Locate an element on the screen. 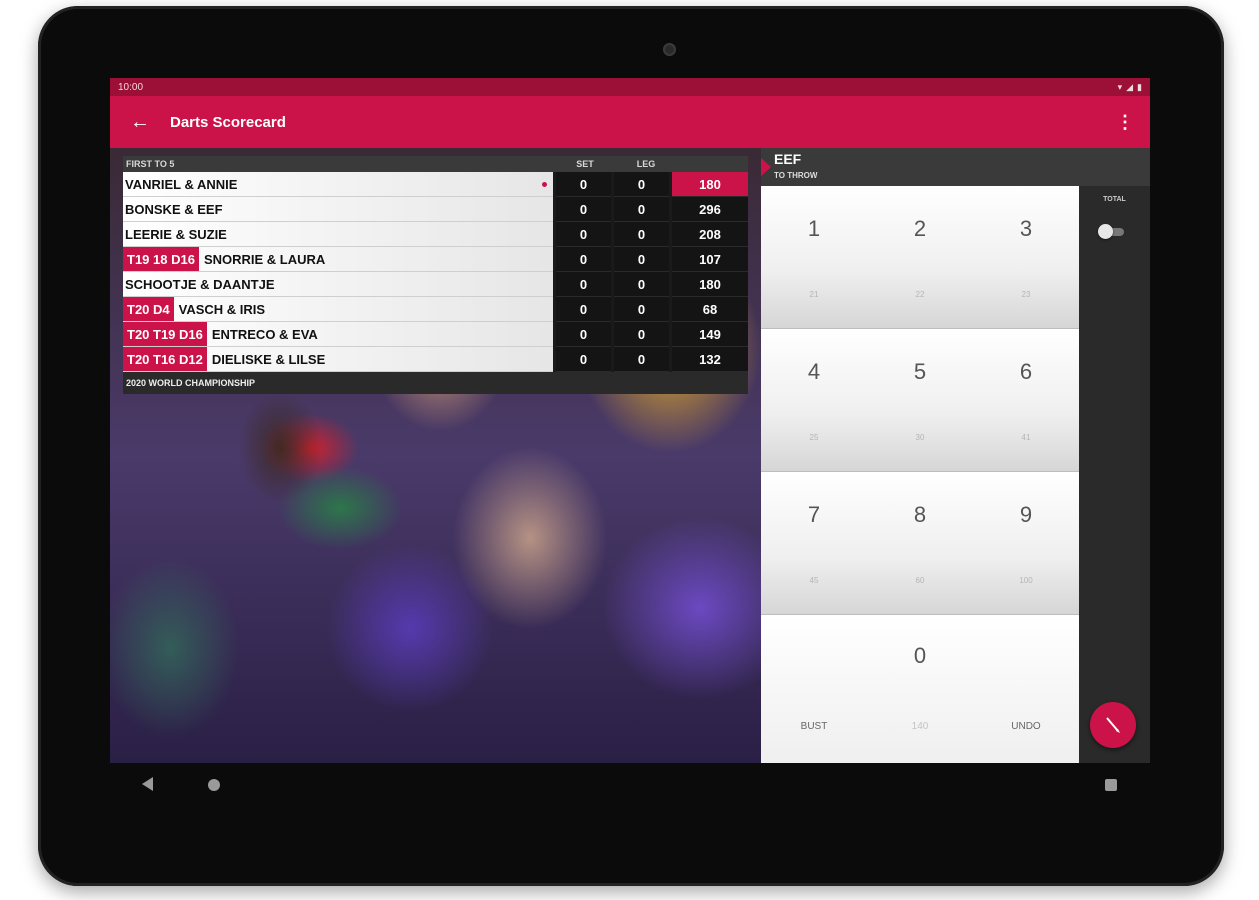  checkout-hint: T20 T19 D16 is located at coordinates (165, 334).